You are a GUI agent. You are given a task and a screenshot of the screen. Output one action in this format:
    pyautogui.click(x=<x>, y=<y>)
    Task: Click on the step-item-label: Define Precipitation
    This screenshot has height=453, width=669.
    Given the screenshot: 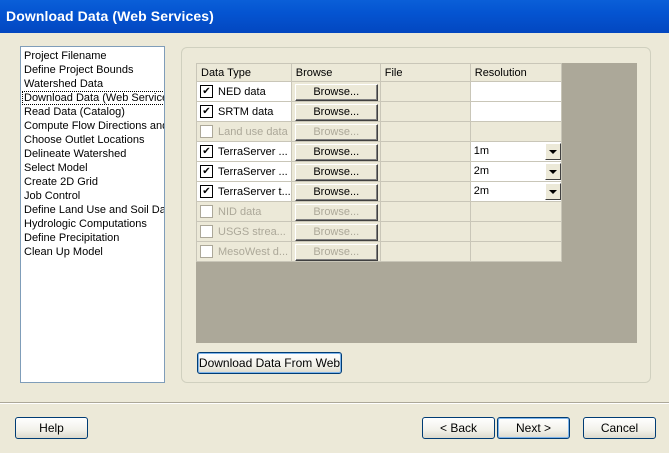 What is the action you would take?
    pyautogui.click(x=72, y=238)
    